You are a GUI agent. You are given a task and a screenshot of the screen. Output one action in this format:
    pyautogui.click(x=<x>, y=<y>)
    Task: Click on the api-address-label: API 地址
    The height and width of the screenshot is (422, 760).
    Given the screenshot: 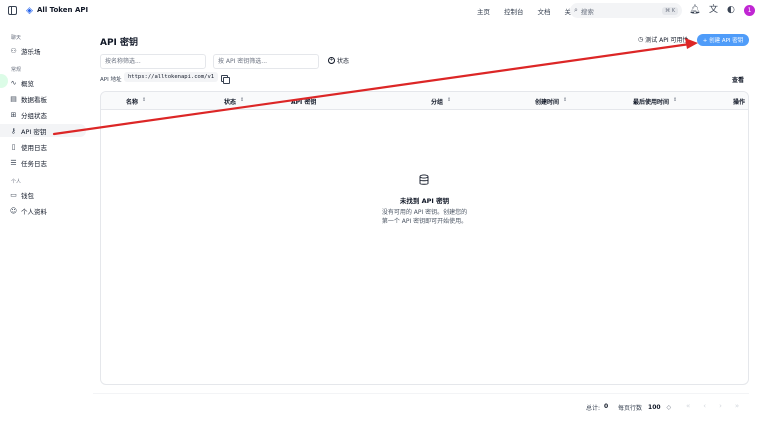 What is the action you would take?
    pyautogui.click(x=111, y=80)
    